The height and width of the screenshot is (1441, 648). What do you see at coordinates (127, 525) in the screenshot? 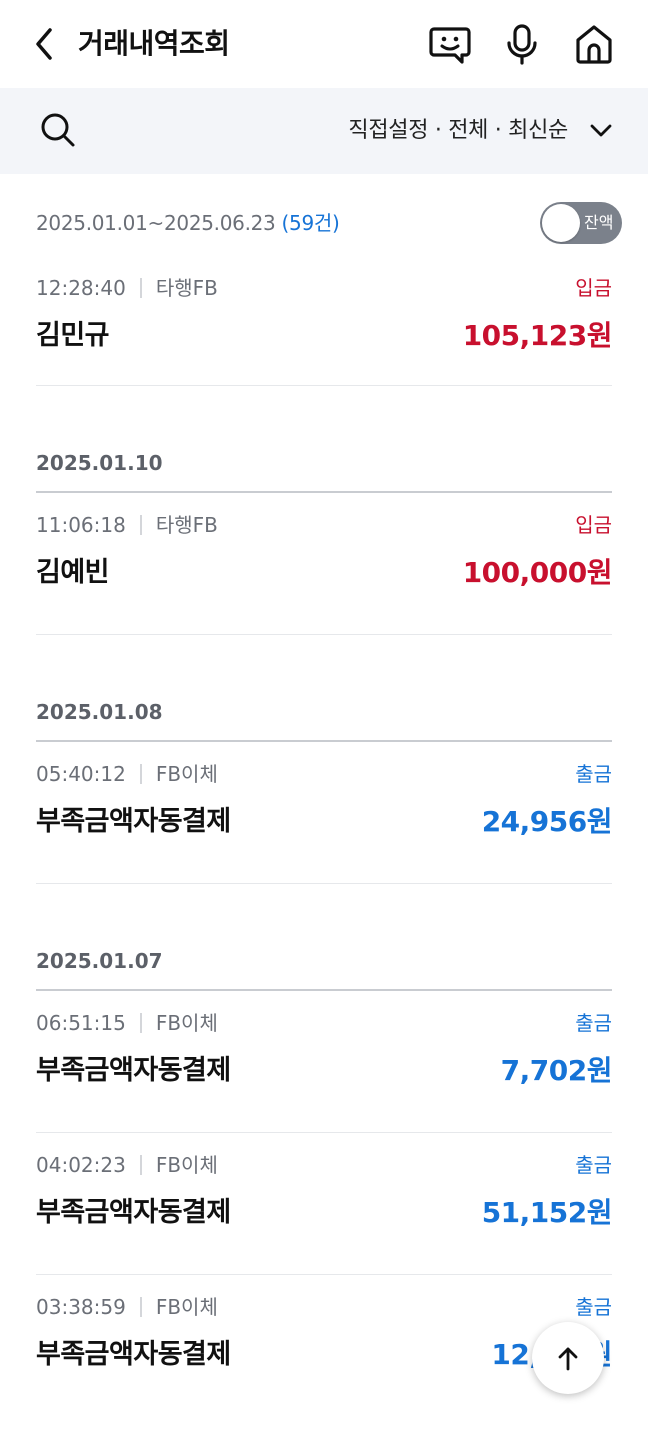
I see `transaction-meta: 11:06:18 타행FB` at bounding box center [127, 525].